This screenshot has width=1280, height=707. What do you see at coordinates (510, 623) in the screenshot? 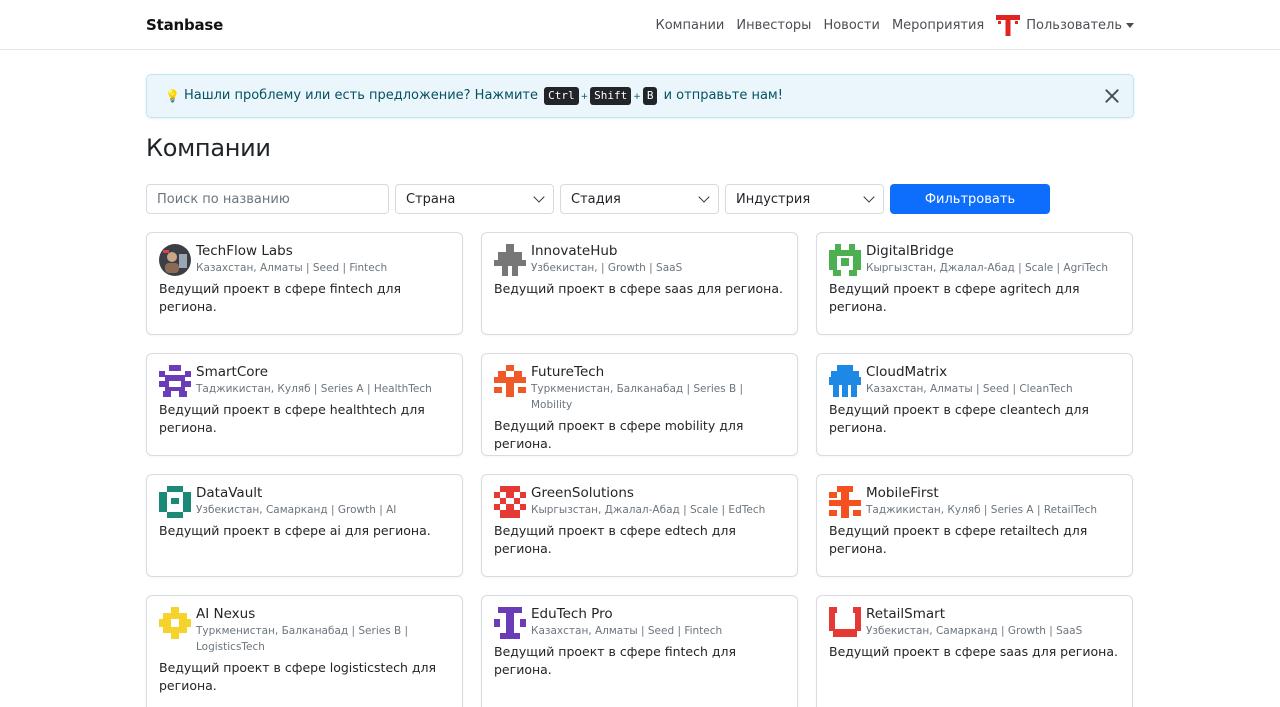
I see `totem-identicon-icon` at bounding box center [510, 623].